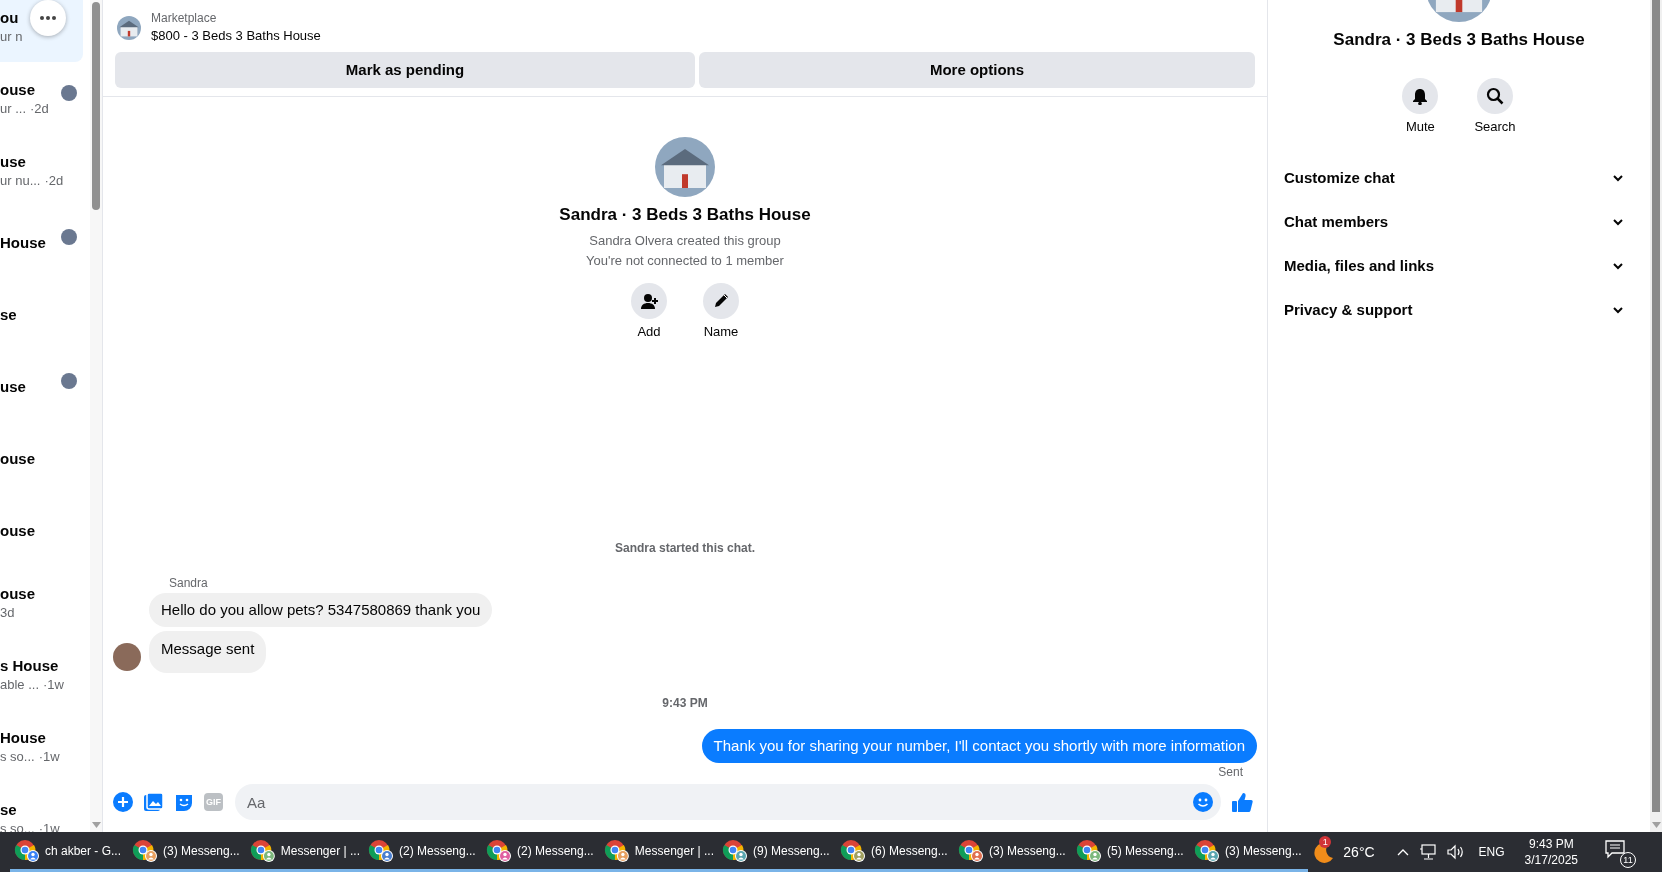 This screenshot has width=1662, height=872. I want to click on conversation-item: House s so... ·1w, so click(41, 746).